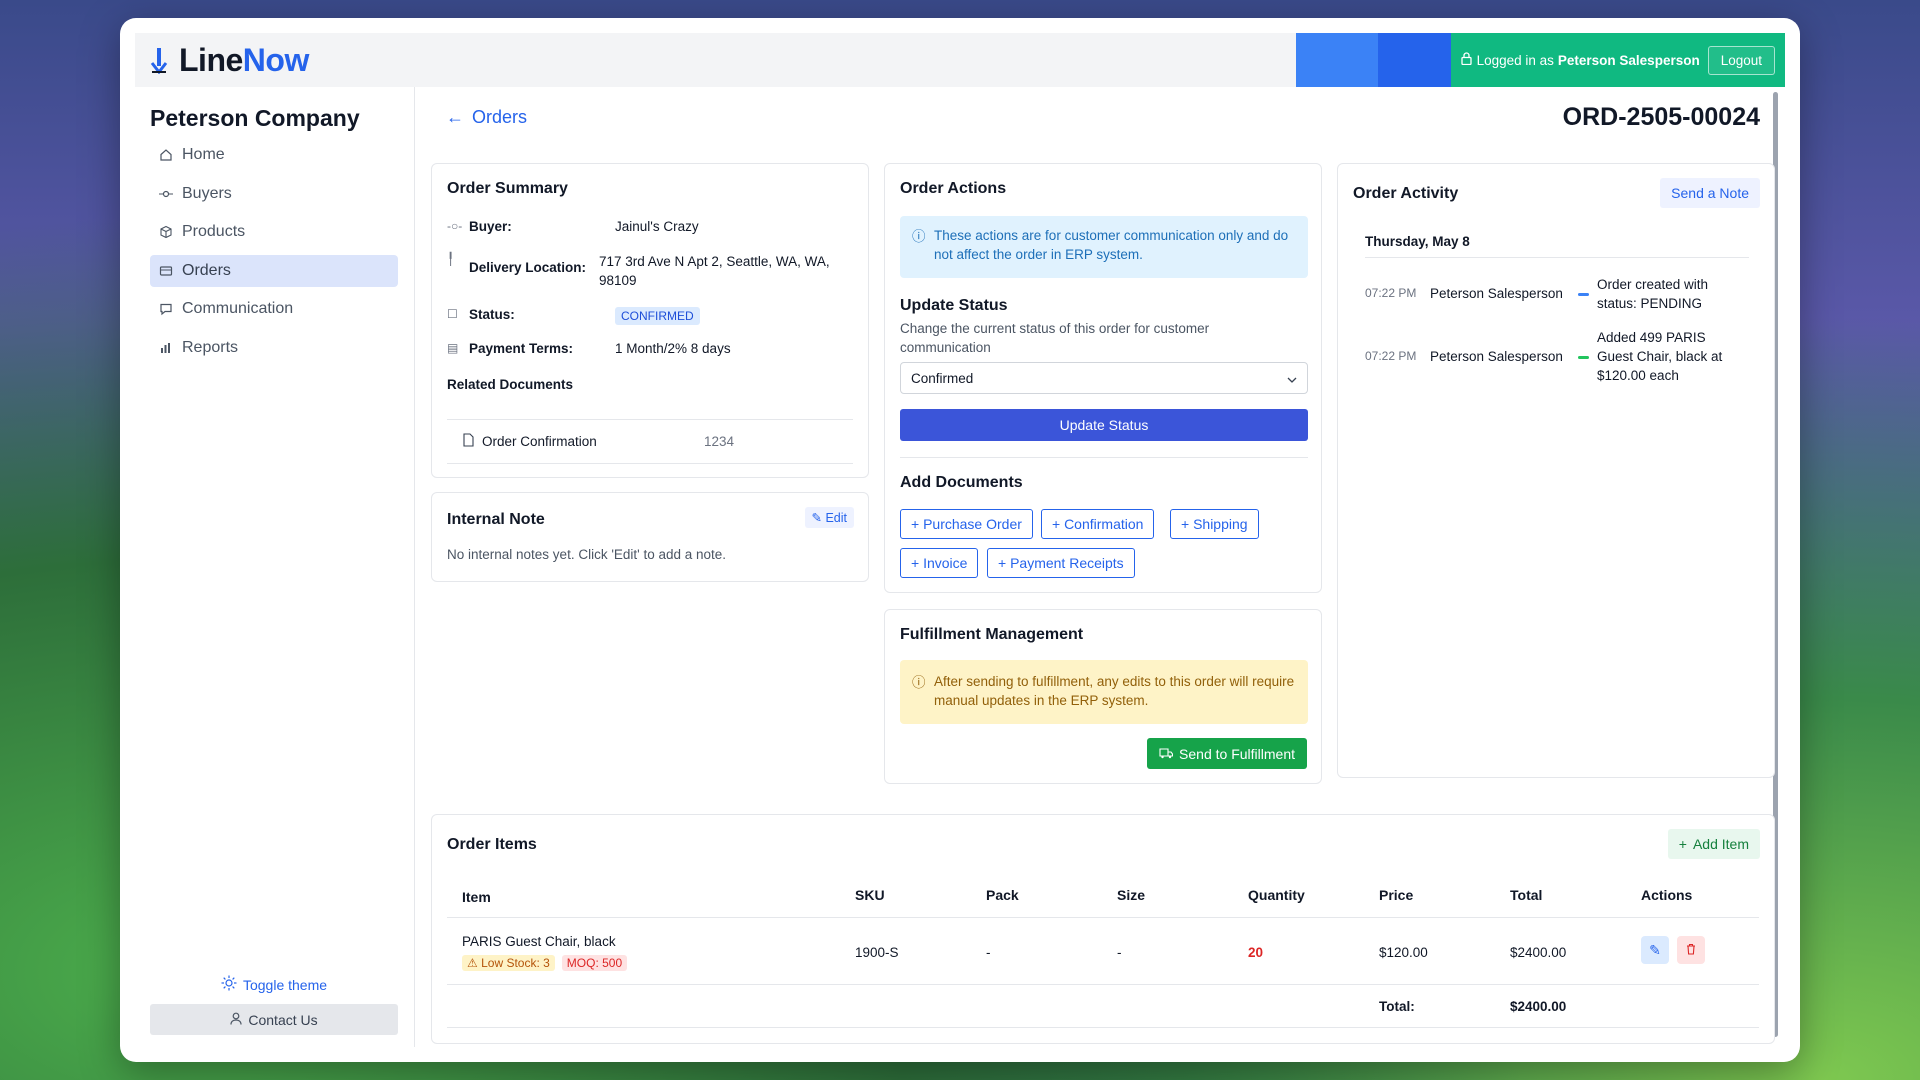 The image size is (1920, 1080). I want to click on sidebar-item-label: Reports, so click(210, 347).